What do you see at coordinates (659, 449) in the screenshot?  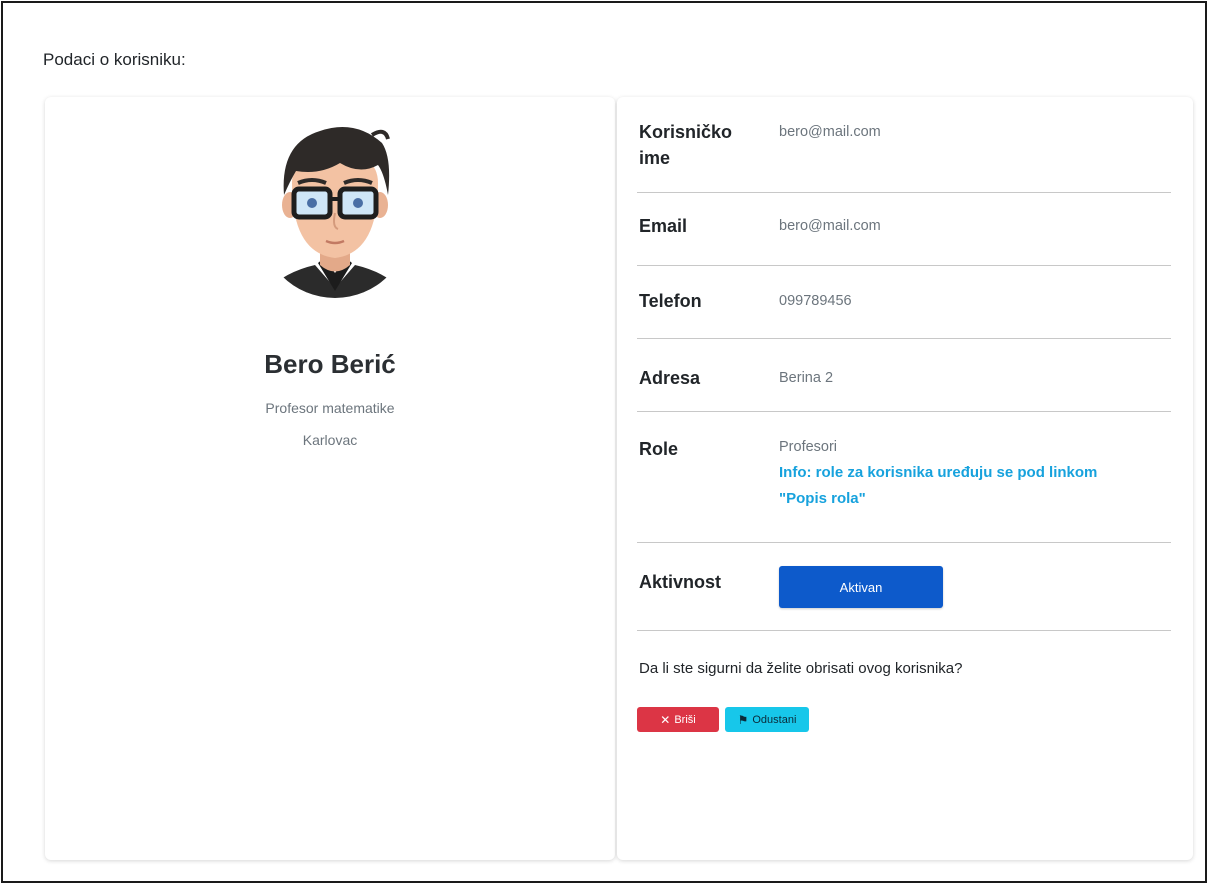 I see `role-label: Role` at bounding box center [659, 449].